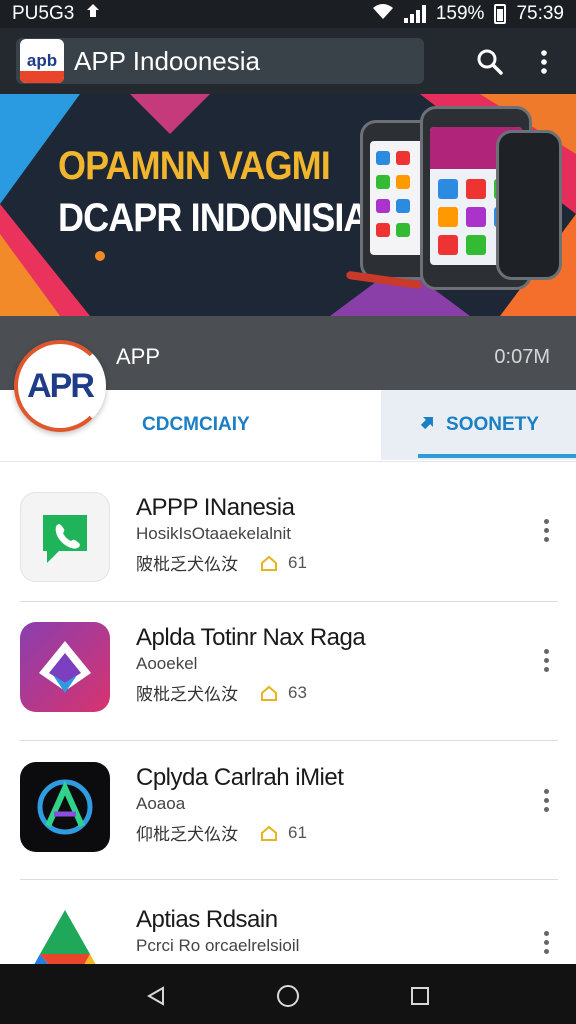 Image resolution: width=576 pixels, height=1024 pixels. I want to click on wifi-icon, so click(383, 14).